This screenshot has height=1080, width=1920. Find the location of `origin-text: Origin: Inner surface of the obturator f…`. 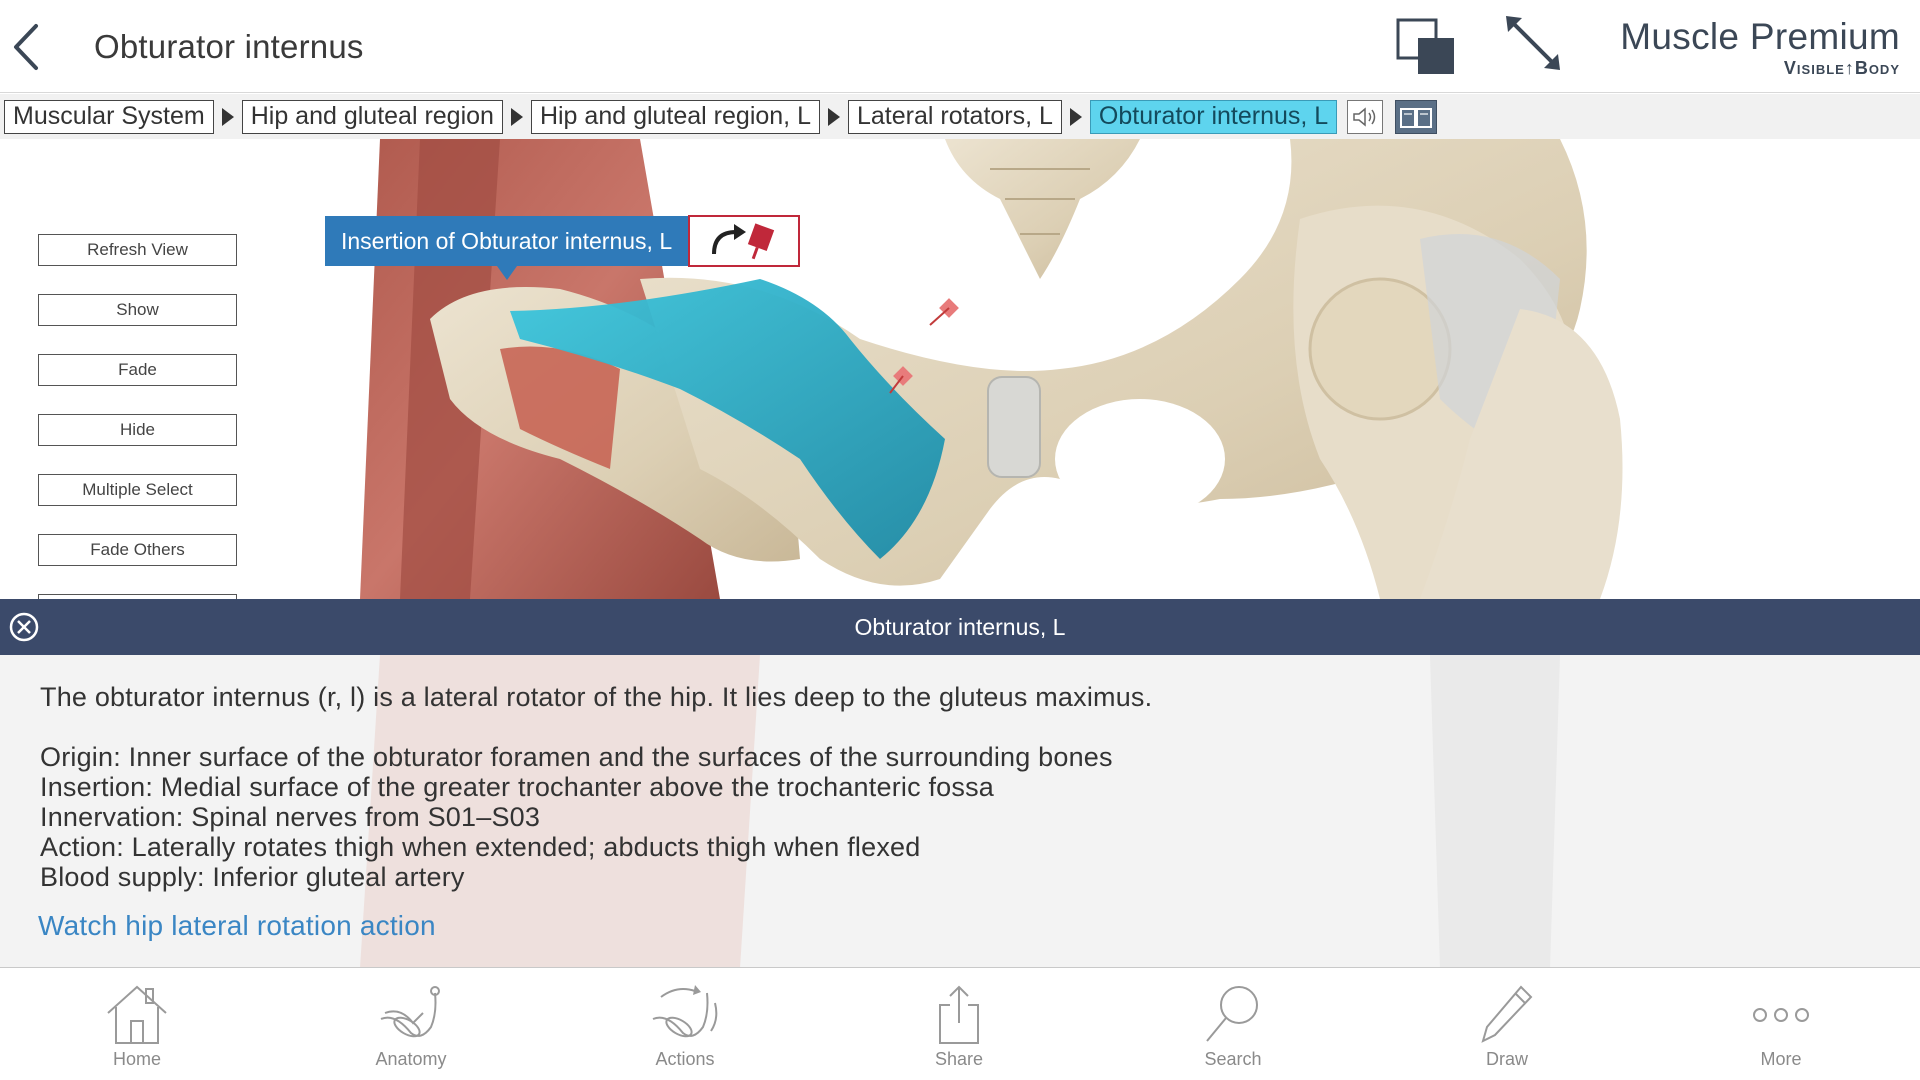

origin-text: Origin: Inner surface of the obturator f… is located at coordinates (576, 757).